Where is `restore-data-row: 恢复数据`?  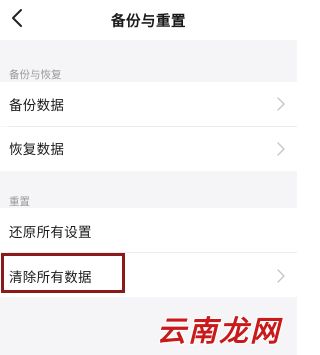
restore-data-row: 恢复数据 is located at coordinates (148, 149).